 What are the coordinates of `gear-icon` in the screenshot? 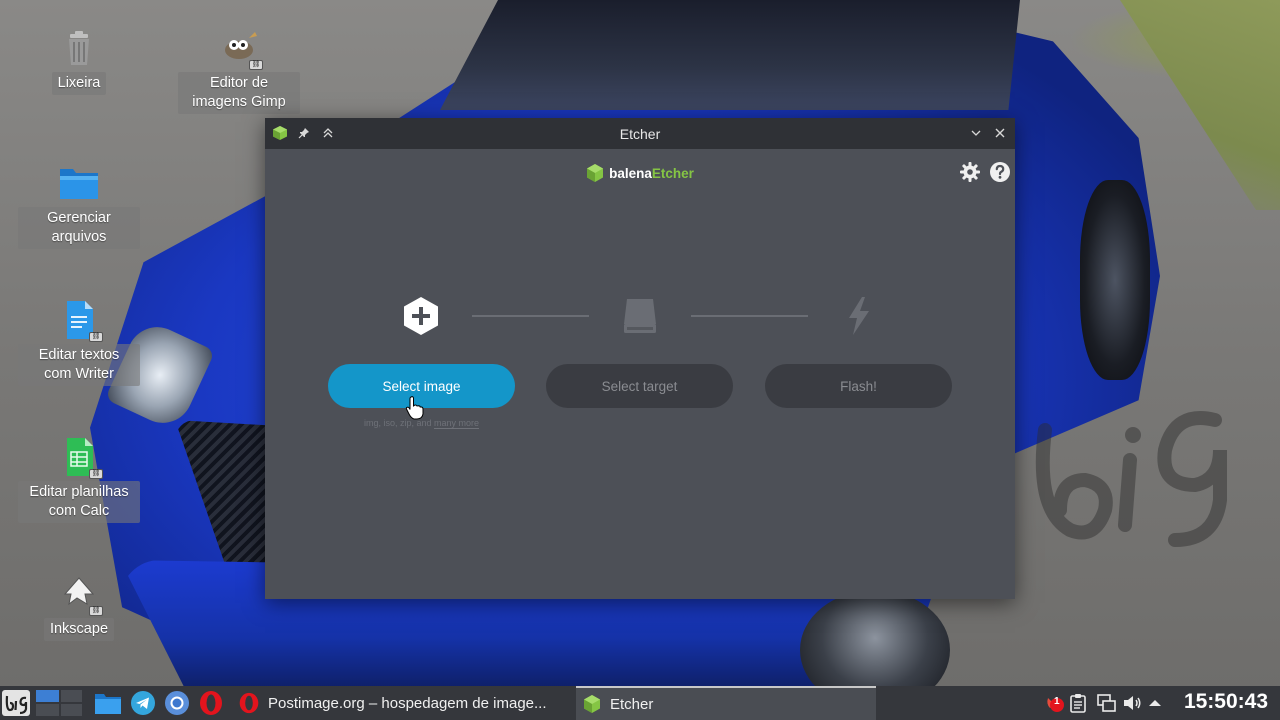 It's located at (970, 172).